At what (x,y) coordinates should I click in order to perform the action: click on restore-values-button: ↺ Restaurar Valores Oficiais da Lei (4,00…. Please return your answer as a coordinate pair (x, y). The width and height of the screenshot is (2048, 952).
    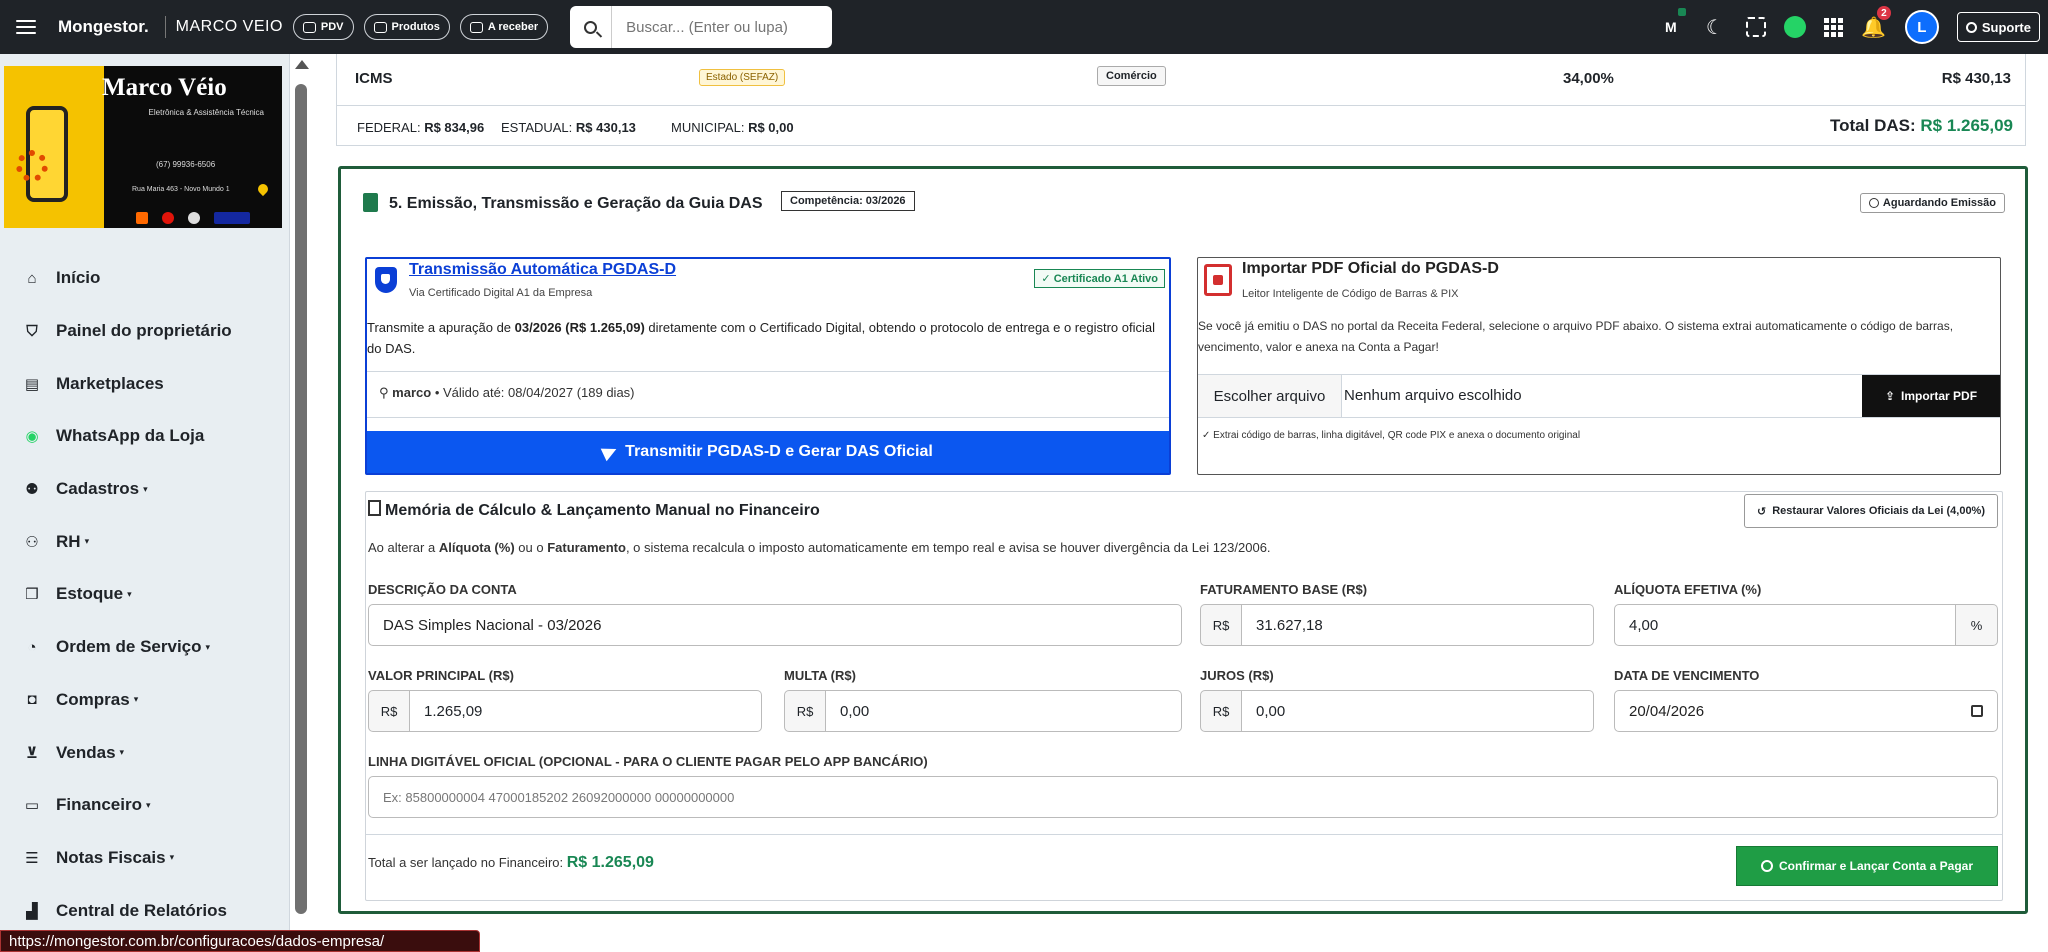
    Looking at the image, I should click on (1871, 511).